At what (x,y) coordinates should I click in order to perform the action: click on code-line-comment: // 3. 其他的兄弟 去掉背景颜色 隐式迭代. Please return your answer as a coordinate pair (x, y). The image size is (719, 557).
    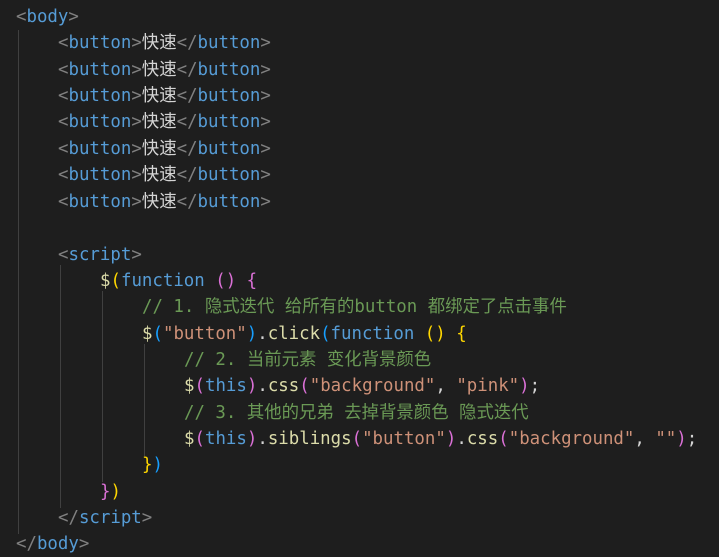
    Looking at the image, I should click on (264, 413).